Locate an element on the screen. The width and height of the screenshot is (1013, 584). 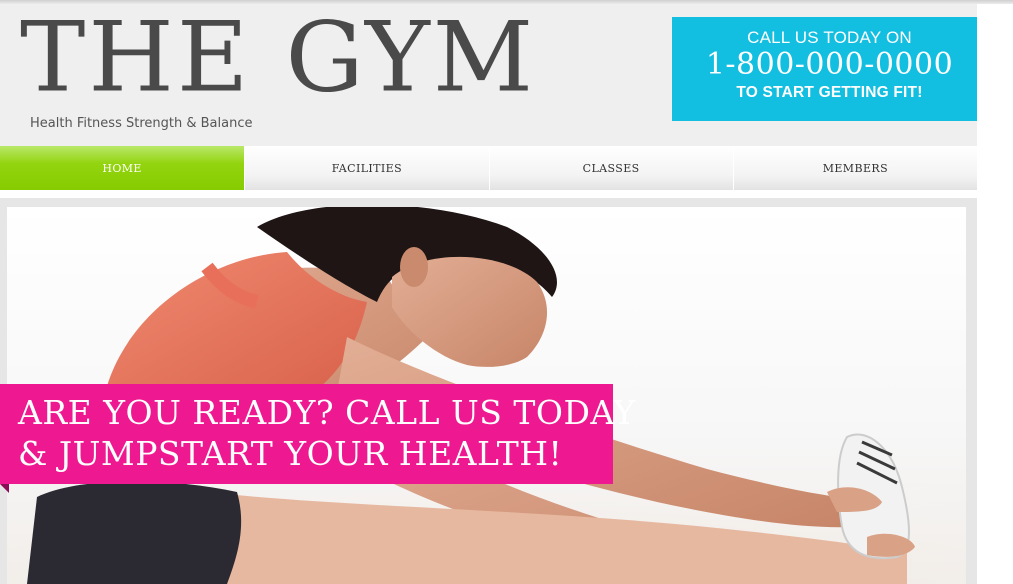
cta-phone-number: 1-800-000-0000 is located at coordinates (829, 64).